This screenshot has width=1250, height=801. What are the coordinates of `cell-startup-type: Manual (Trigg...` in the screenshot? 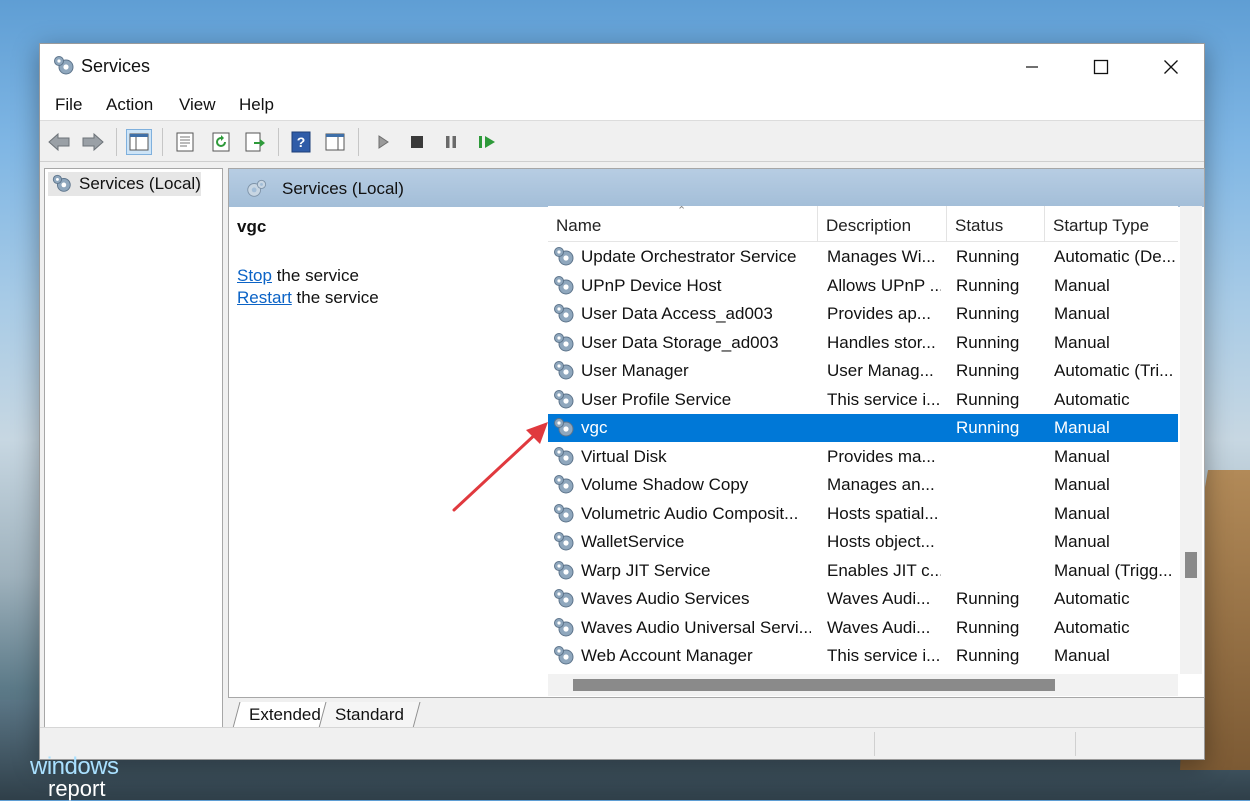 It's located at (1113, 570).